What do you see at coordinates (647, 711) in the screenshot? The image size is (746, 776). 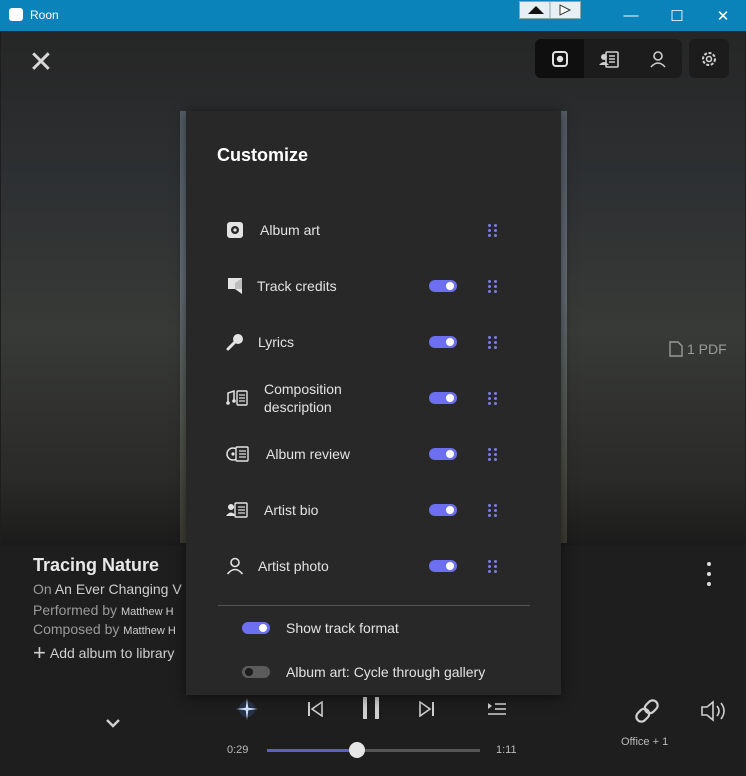 I see `link-icon` at bounding box center [647, 711].